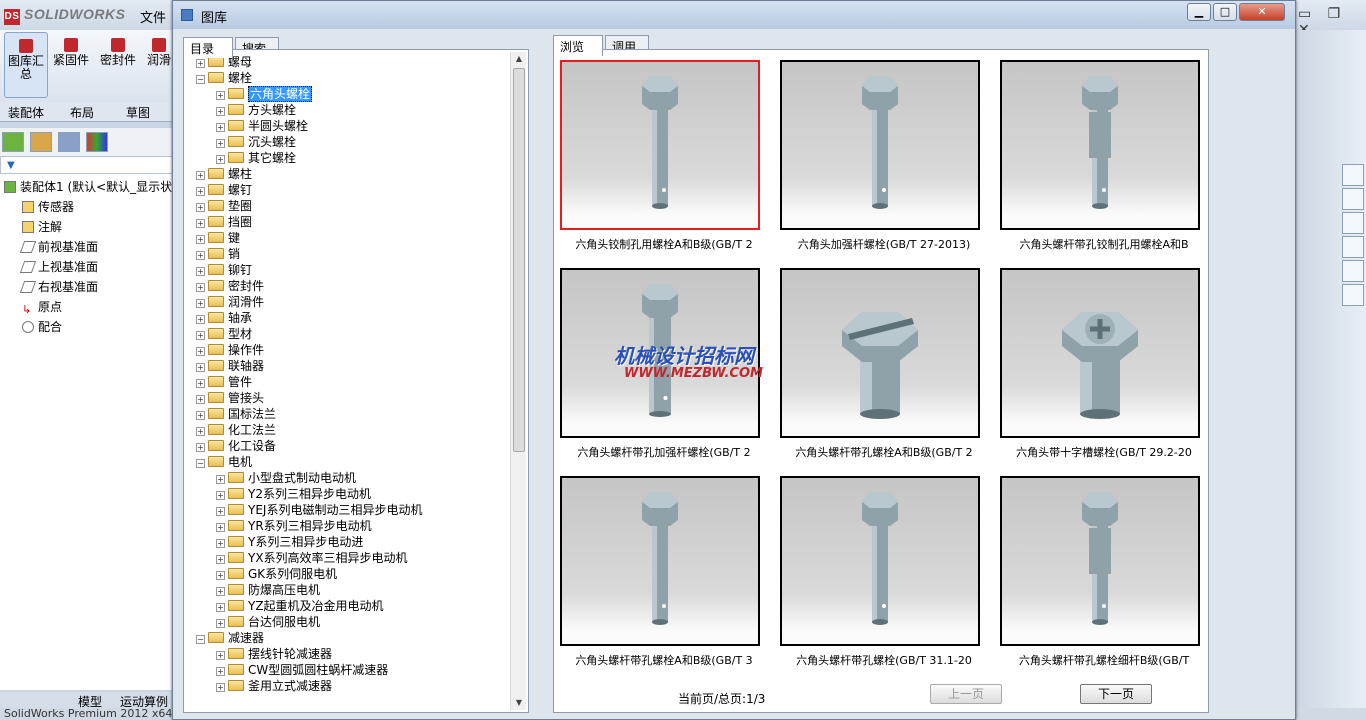 Image resolution: width=1366 pixels, height=720 pixels. I want to click on tree-node: + 国标法兰, so click(236, 414).